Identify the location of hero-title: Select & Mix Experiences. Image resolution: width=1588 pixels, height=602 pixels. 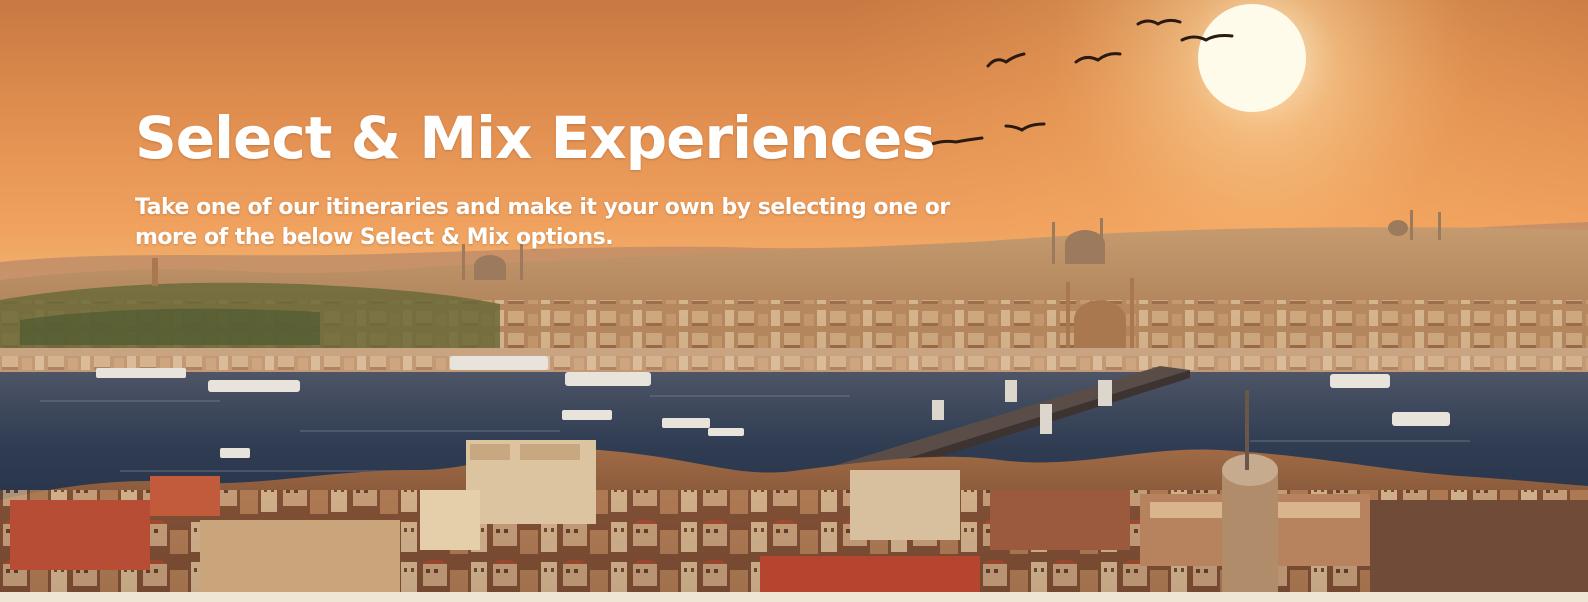
(535, 138).